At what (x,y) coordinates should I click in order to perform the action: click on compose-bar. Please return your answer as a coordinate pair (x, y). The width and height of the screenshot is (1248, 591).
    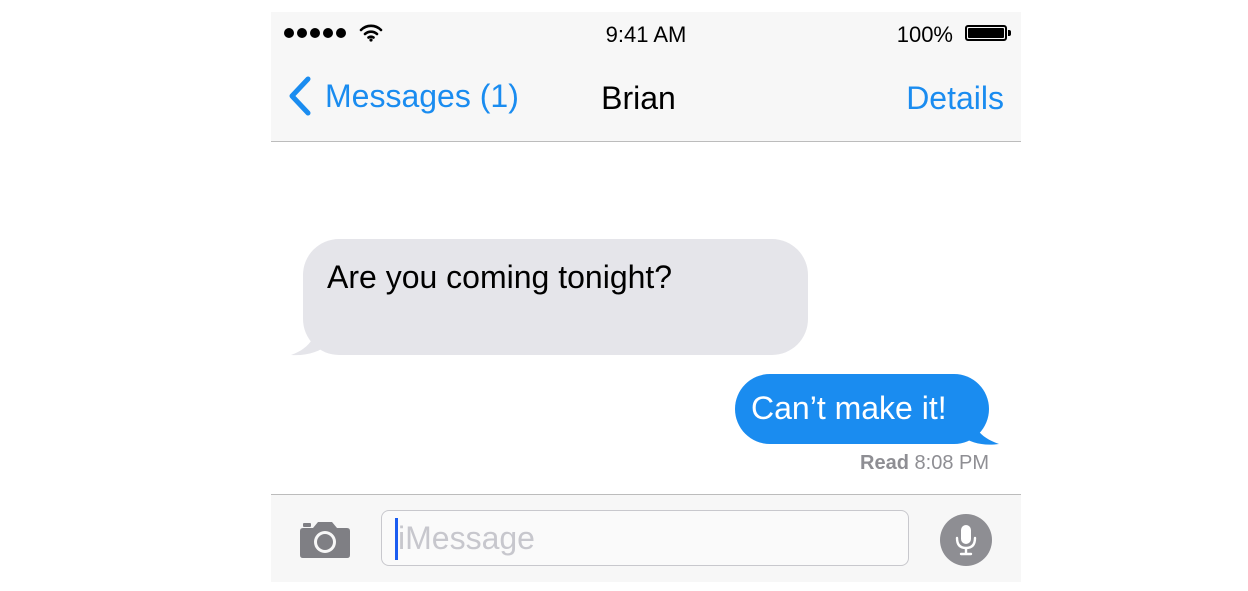
    Looking at the image, I should click on (646, 538).